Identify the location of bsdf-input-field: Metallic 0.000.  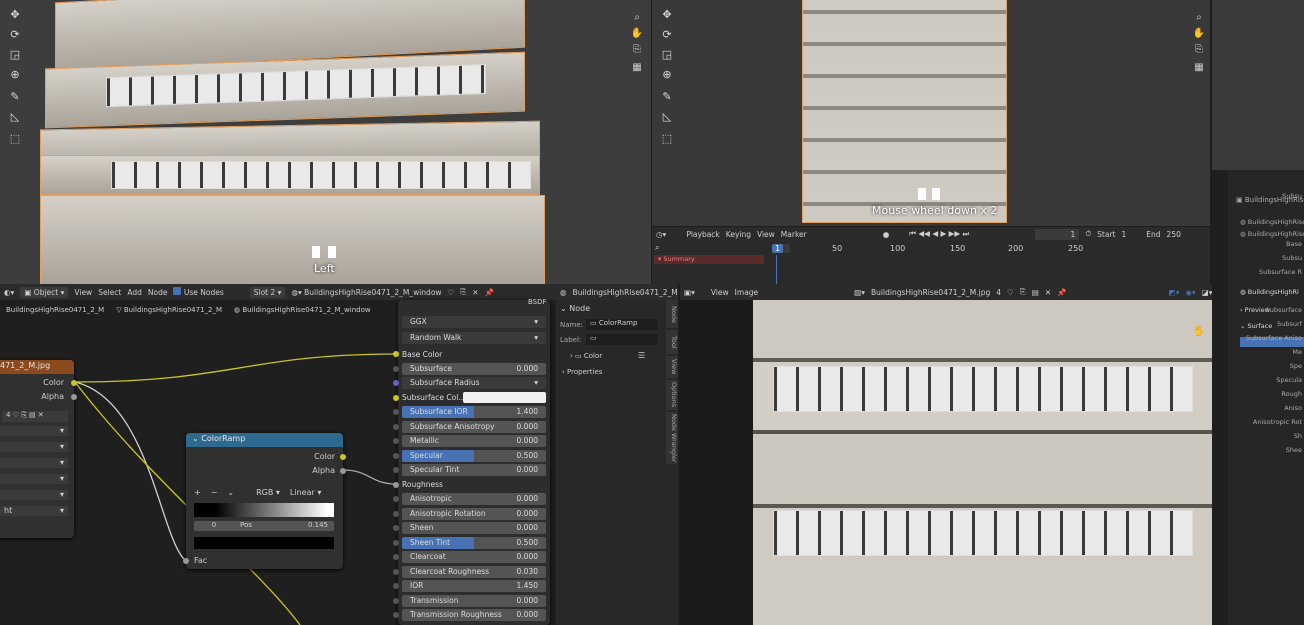
(474, 441).